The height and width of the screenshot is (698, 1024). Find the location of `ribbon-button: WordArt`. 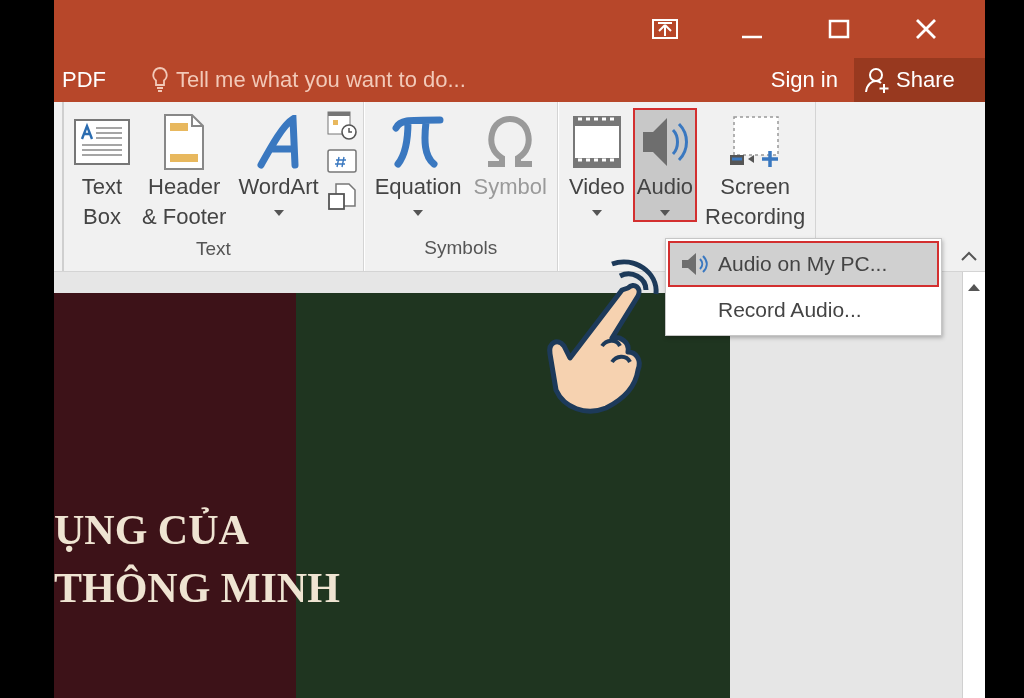

ribbon-button: WordArt is located at coordinates (278, 165).